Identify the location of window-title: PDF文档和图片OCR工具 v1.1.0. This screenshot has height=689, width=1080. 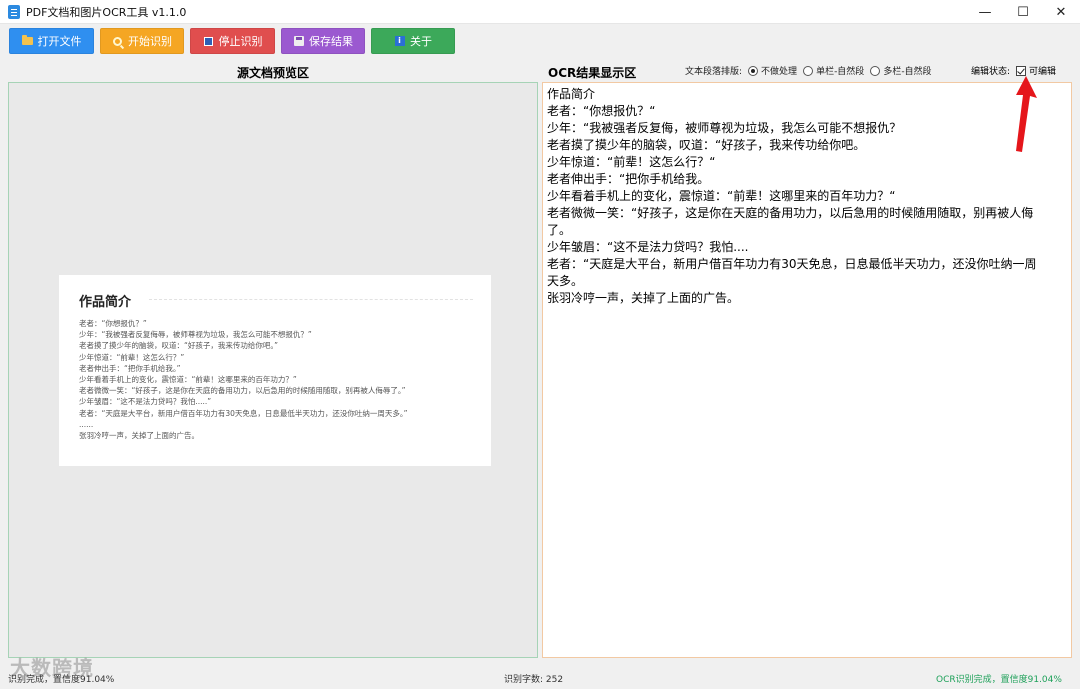
(106, 12).